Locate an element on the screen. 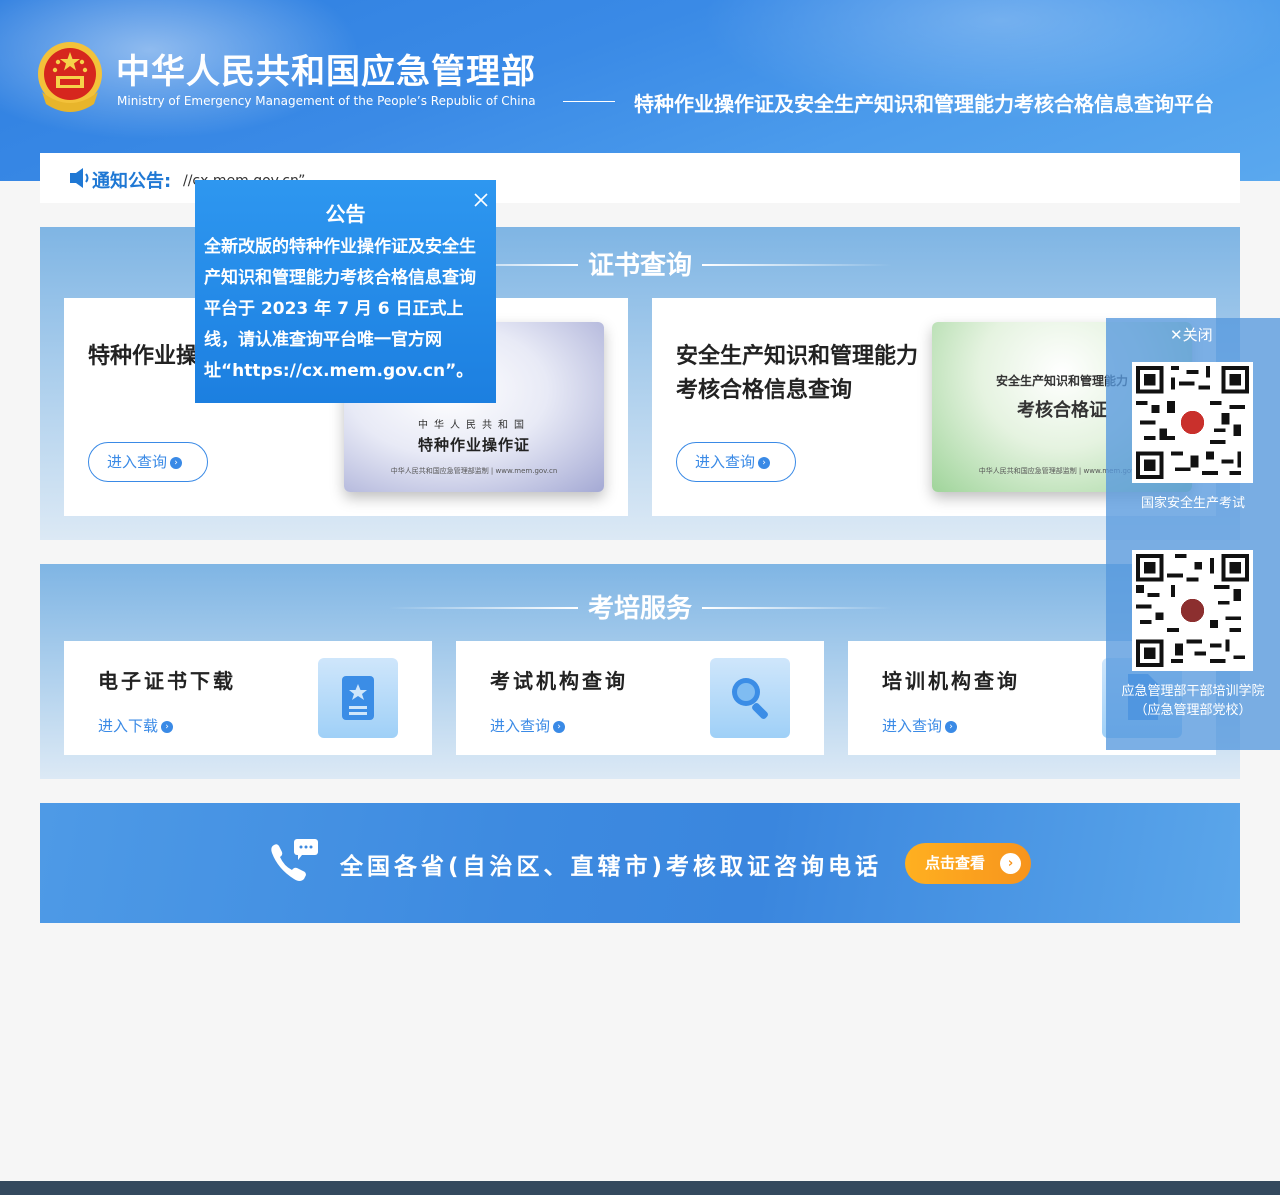 The height and width of the screenshot is (1195, 1280). button-label: 点击查看 is located at coordinates (955, 863).